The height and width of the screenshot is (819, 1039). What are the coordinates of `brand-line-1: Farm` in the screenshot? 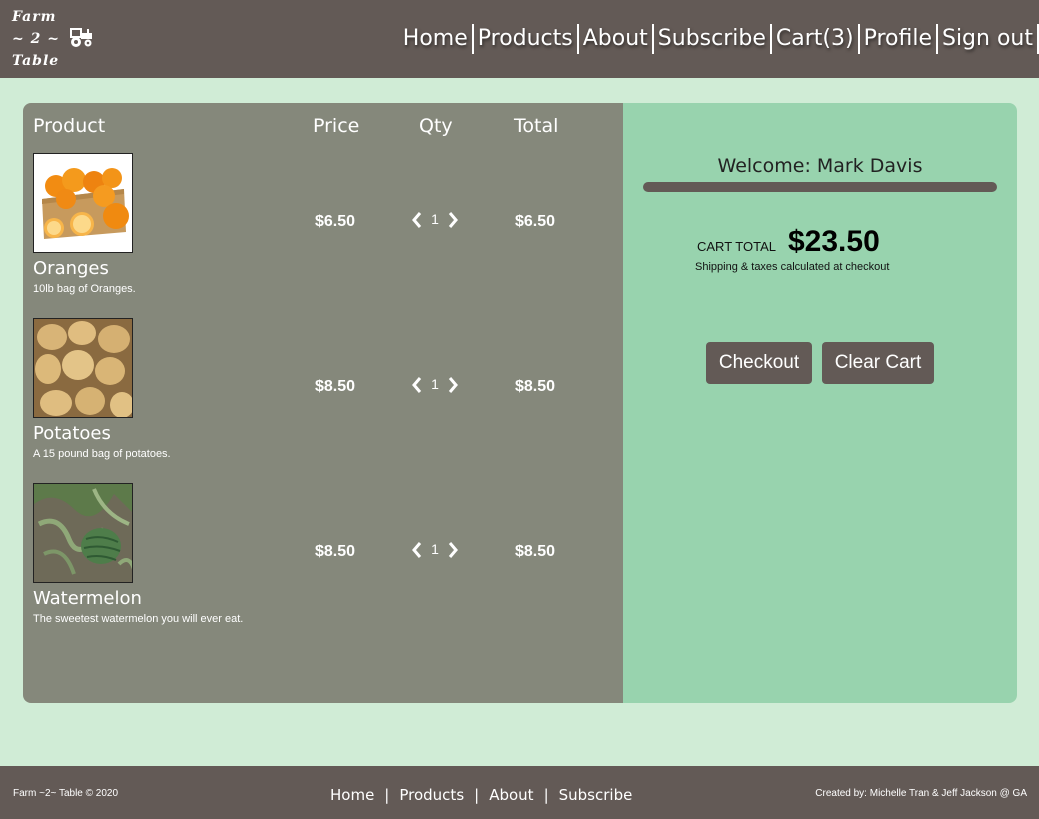 It's located at (34, 17).